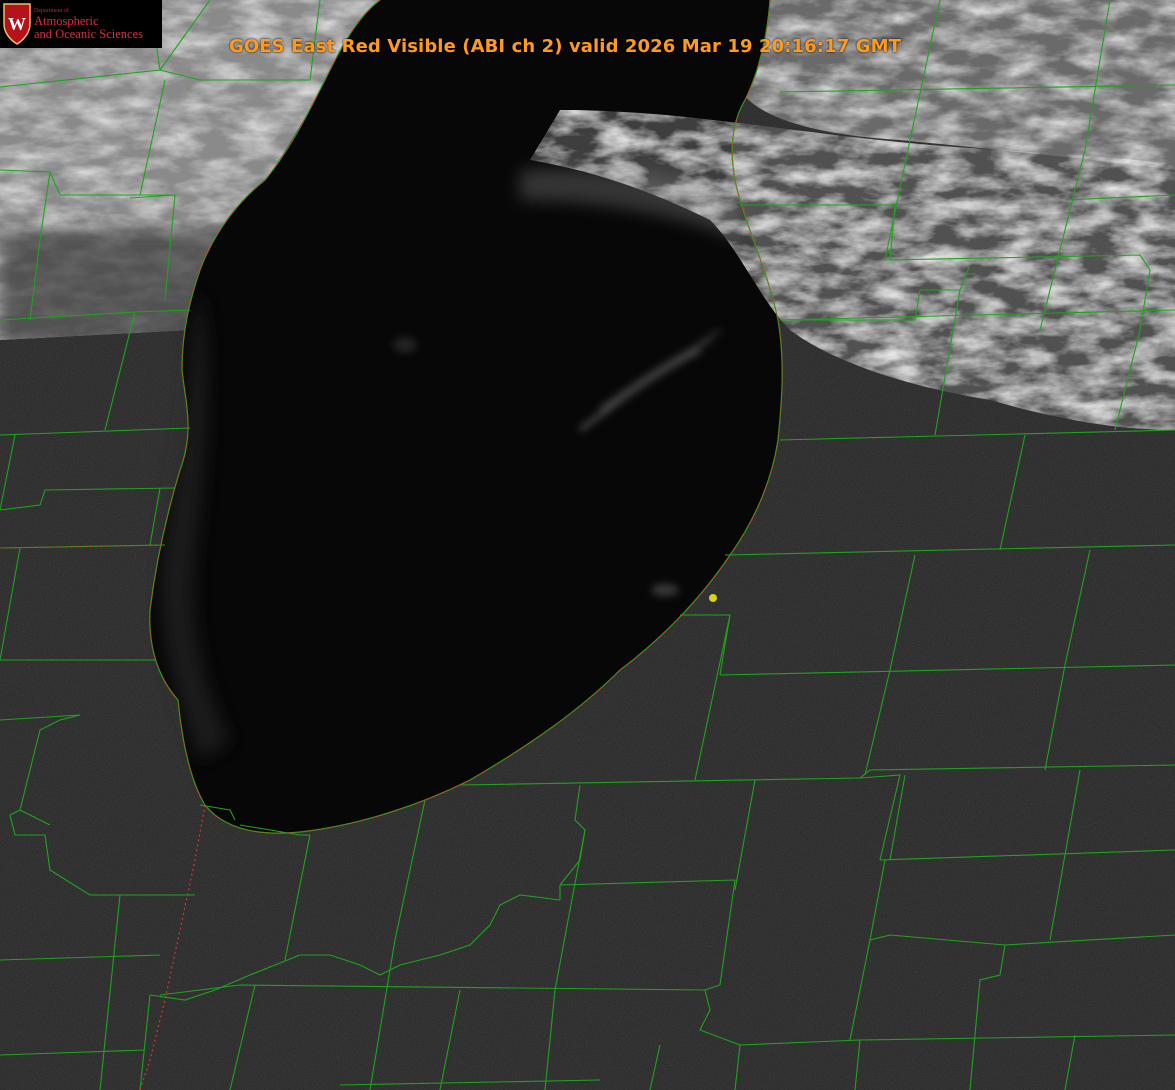 This screenshot has height=1090, width=1175. I want to click on crest-letter: W, so click(17, 24).